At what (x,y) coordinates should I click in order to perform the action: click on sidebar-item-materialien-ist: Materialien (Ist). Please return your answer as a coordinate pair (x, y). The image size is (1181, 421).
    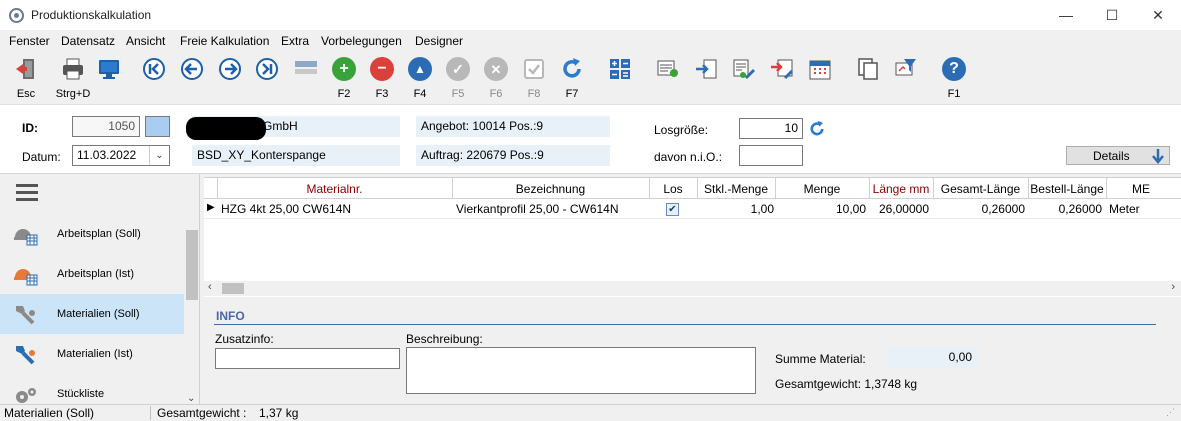
    Looking at the image, I should click on (92, 354).